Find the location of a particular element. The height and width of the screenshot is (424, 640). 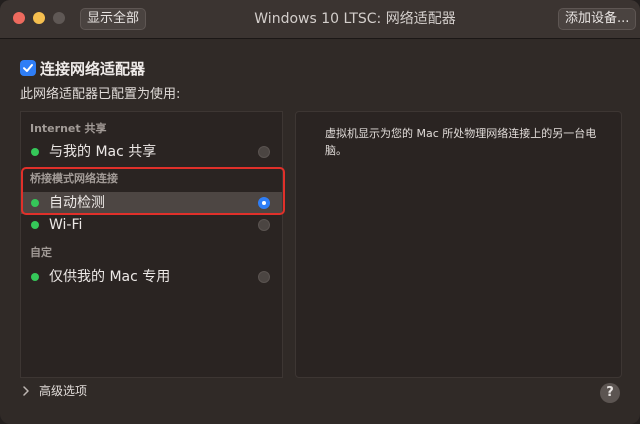

show-all-button: 显示全部 is located at coordinates (113, 19).